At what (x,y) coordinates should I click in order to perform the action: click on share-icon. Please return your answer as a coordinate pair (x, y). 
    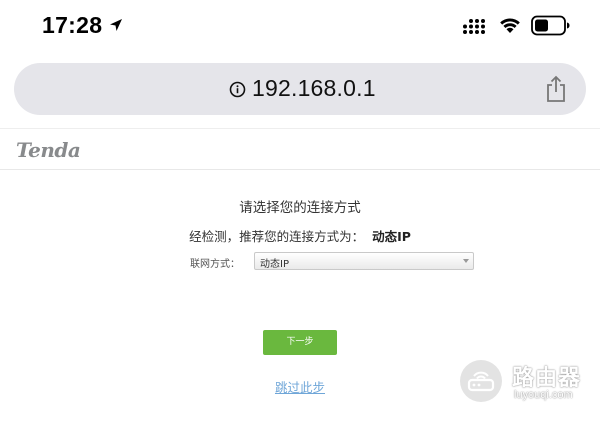
    Looking at the image, I should click on (556, 89).